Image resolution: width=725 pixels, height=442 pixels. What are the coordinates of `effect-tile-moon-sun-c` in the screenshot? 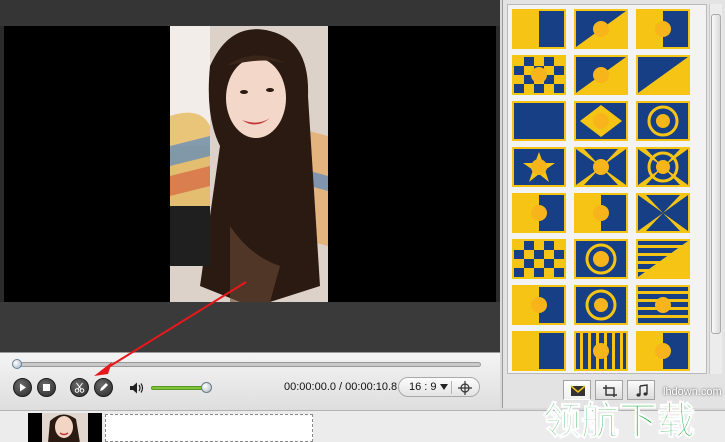 It's located at (663, 29).